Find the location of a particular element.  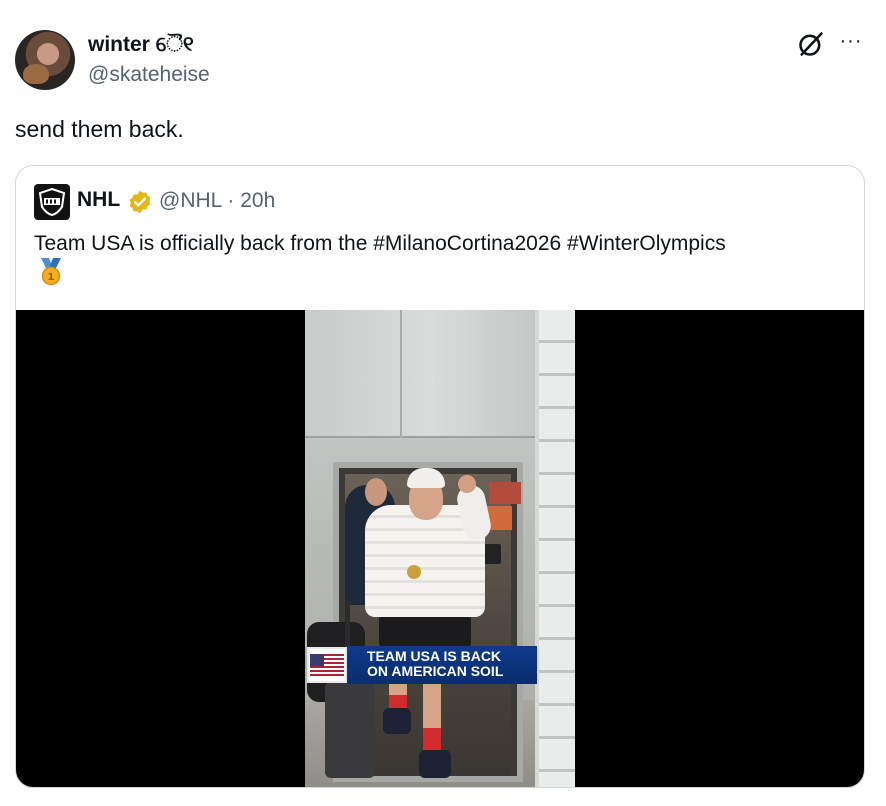

overlay-line-2: ON AMERICAN SOIL is located at coordinates (435, 671).